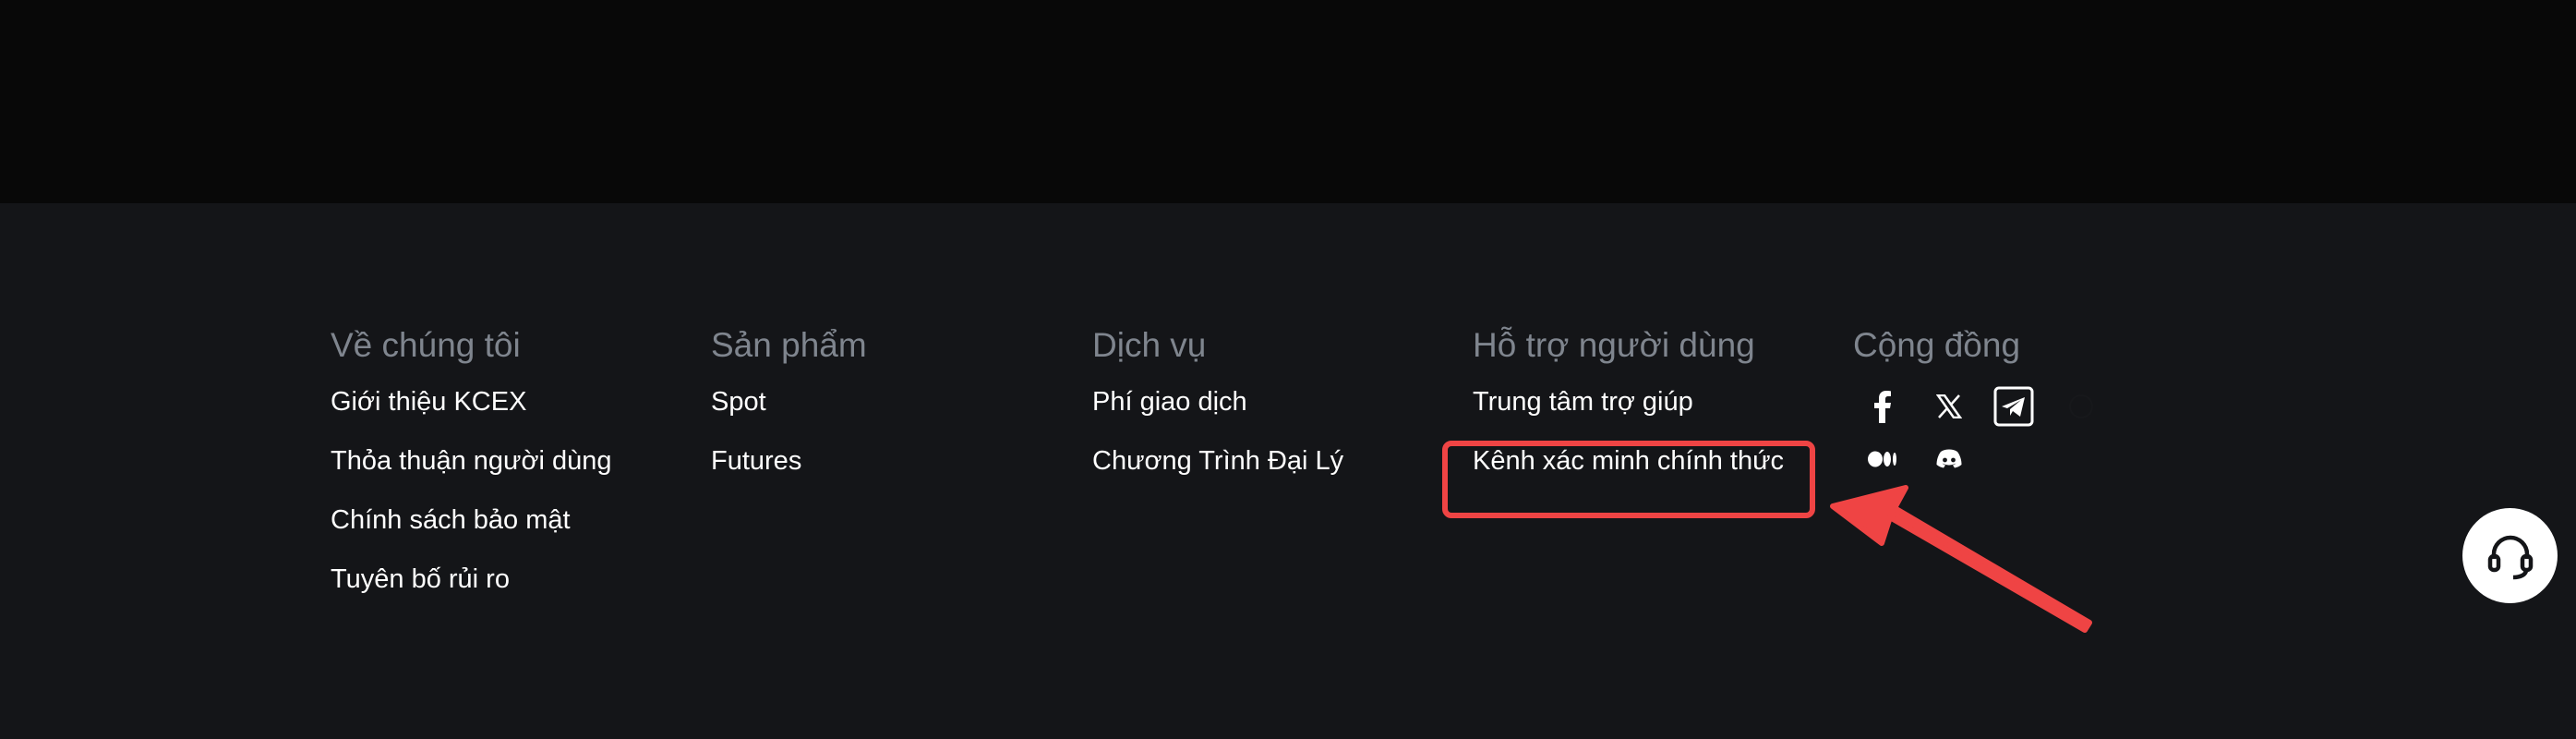 The width and height of the screenshot is (2576, 739). I want to click on link-list: Spot Futures, so click(789, 445).